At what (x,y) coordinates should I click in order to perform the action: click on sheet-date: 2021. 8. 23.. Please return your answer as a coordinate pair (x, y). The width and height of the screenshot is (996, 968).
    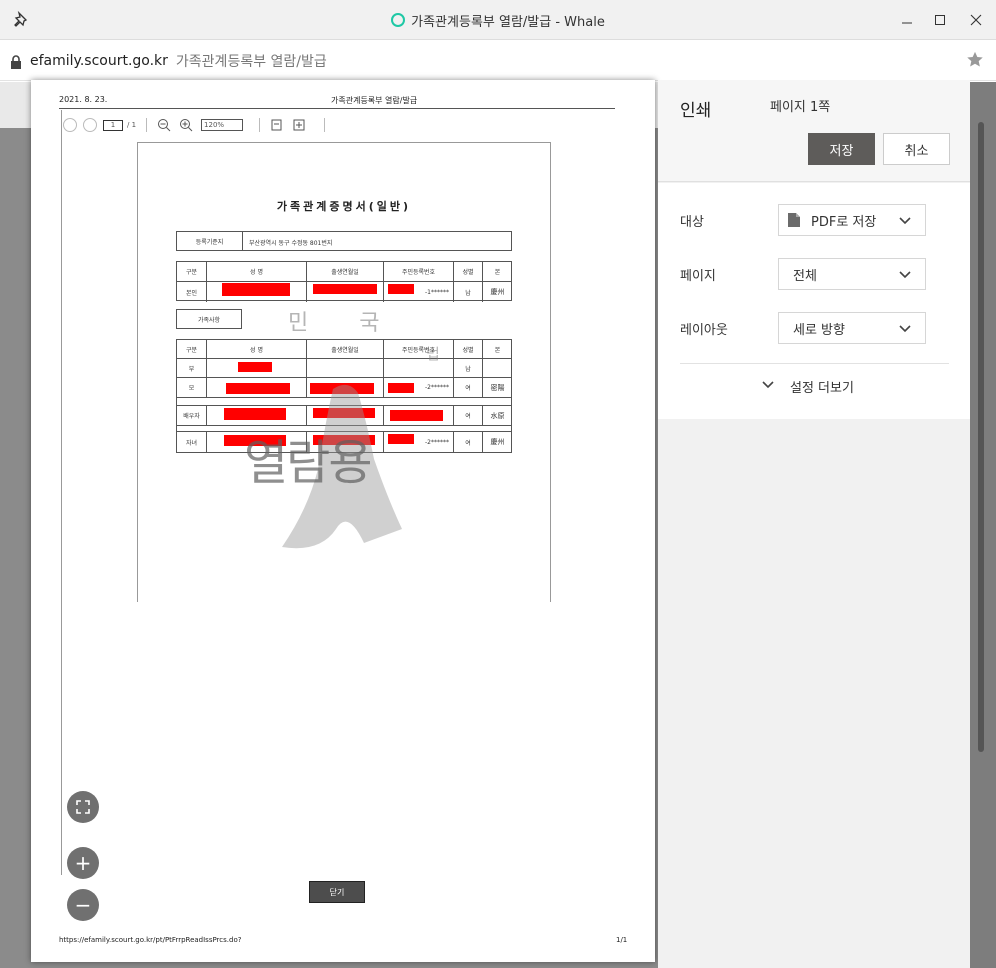
    Looking at the image, I should click on (83, 99).